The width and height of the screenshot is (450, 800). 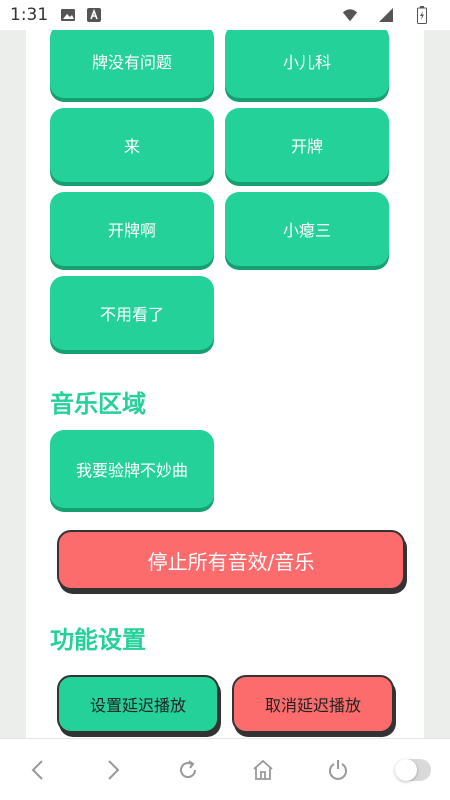 I want to click on set-delay-button: 设置延迟播放, so click(x=138, y=704).